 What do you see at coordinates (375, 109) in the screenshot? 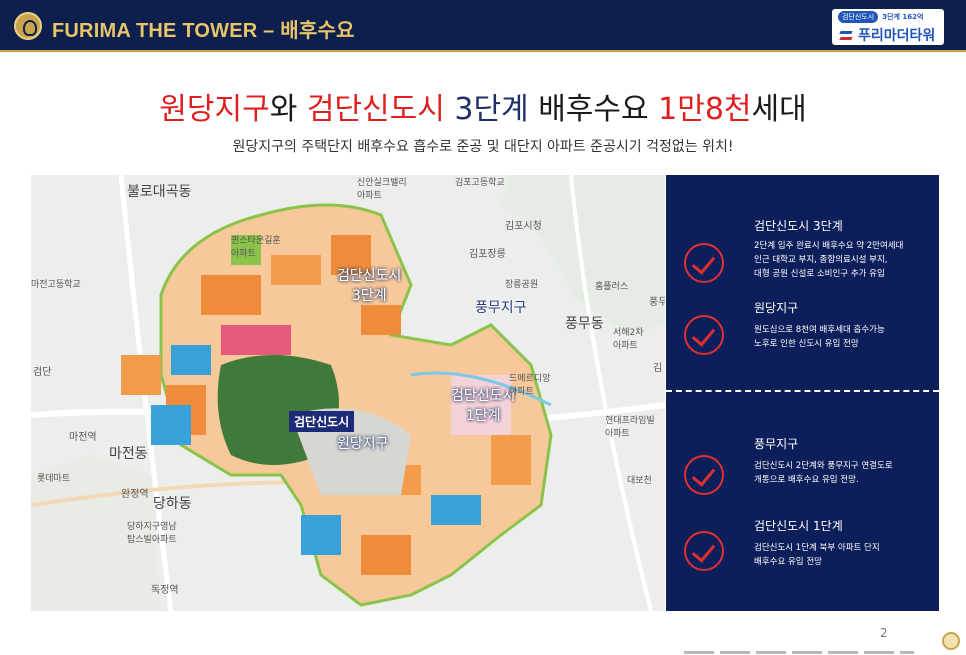
I see `headline-part: 검단신도시` at bounding box center [375, 109].